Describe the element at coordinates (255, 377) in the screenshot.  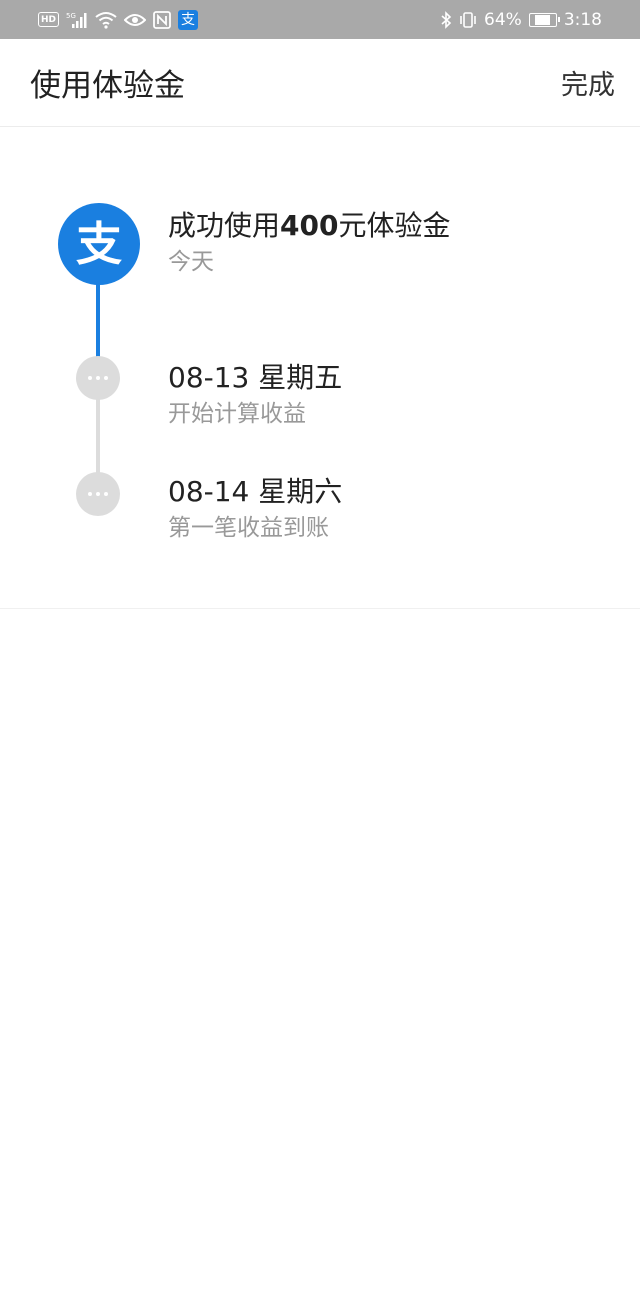
I see `timeline-item-title: 08-13 星期五` at that location.